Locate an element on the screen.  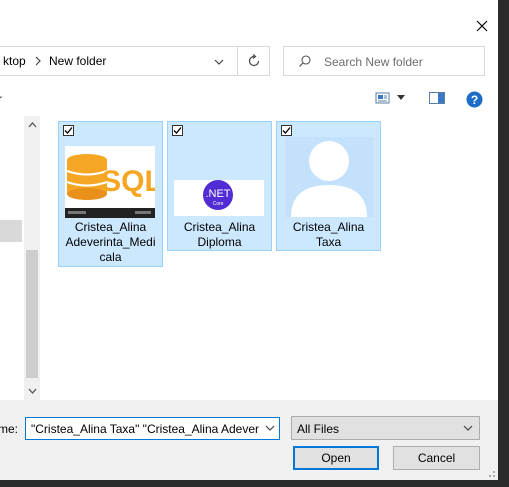
file-item: SQL Cristea_Alina Adeverinta_Medi cala is located at coordinates (110, 194).